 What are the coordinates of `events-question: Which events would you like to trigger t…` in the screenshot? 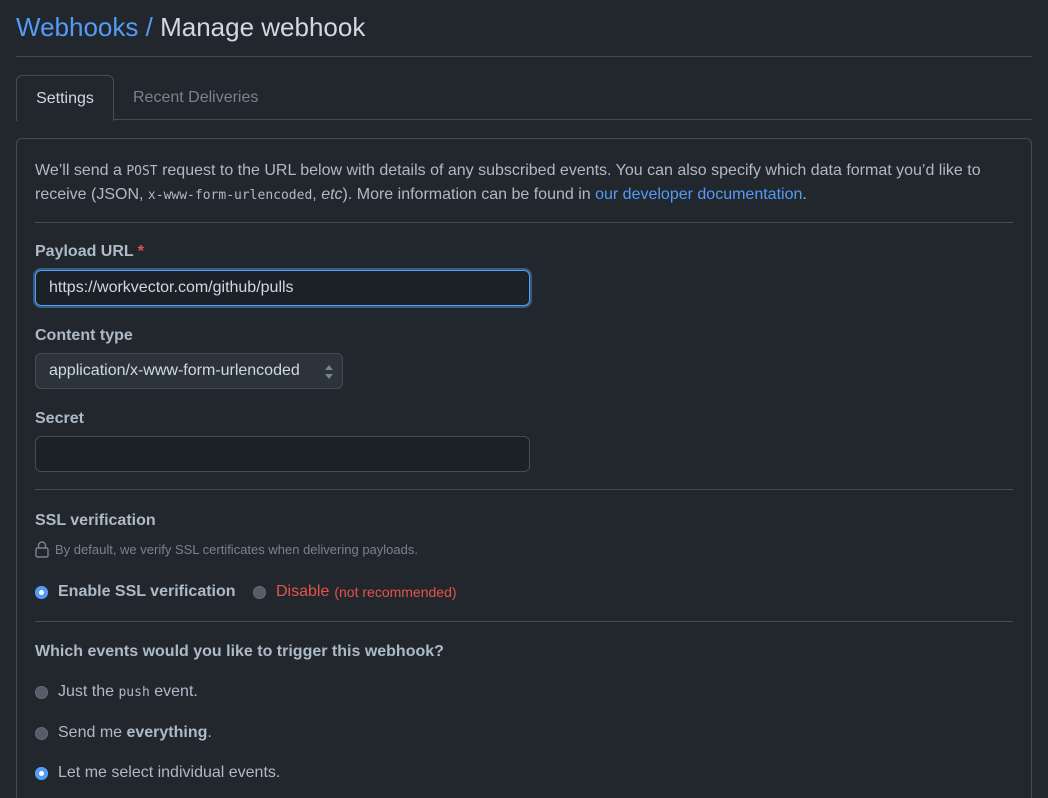 It's located at (239, 651).